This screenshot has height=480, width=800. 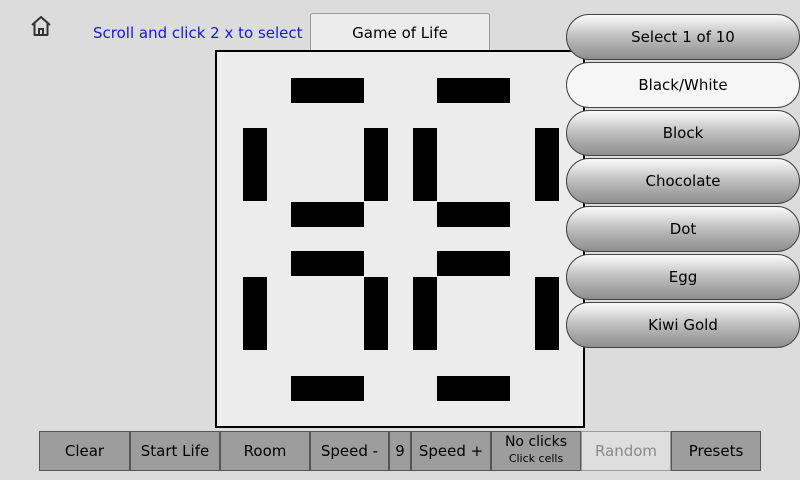 What do you see at coordinates (536, 458) in the screenshot?
I see `click-mode-sublabel: Click cells` at bounding box center [536, 458].